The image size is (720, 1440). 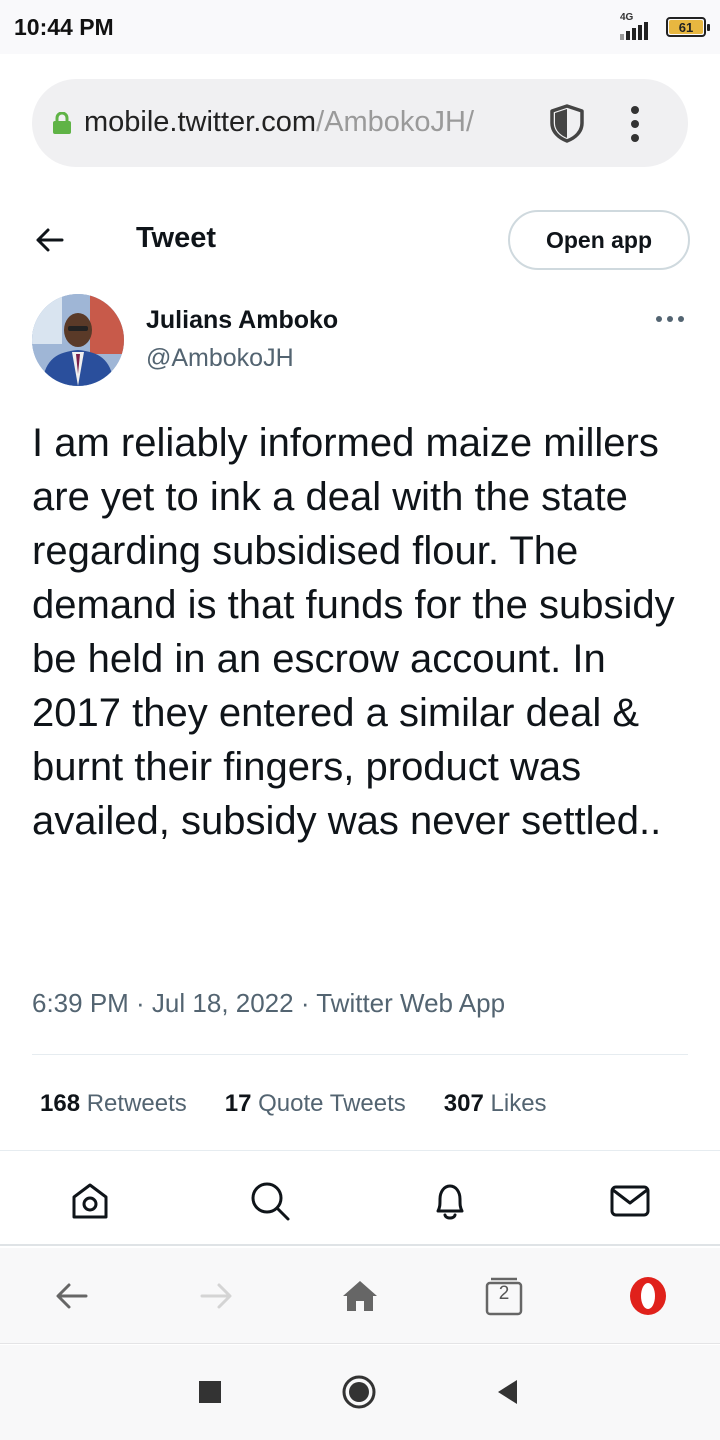 What do you see at coordinates (176, 238) in the screenshot?
I see `page-title: Tweet` at bounding box center [176, 238].